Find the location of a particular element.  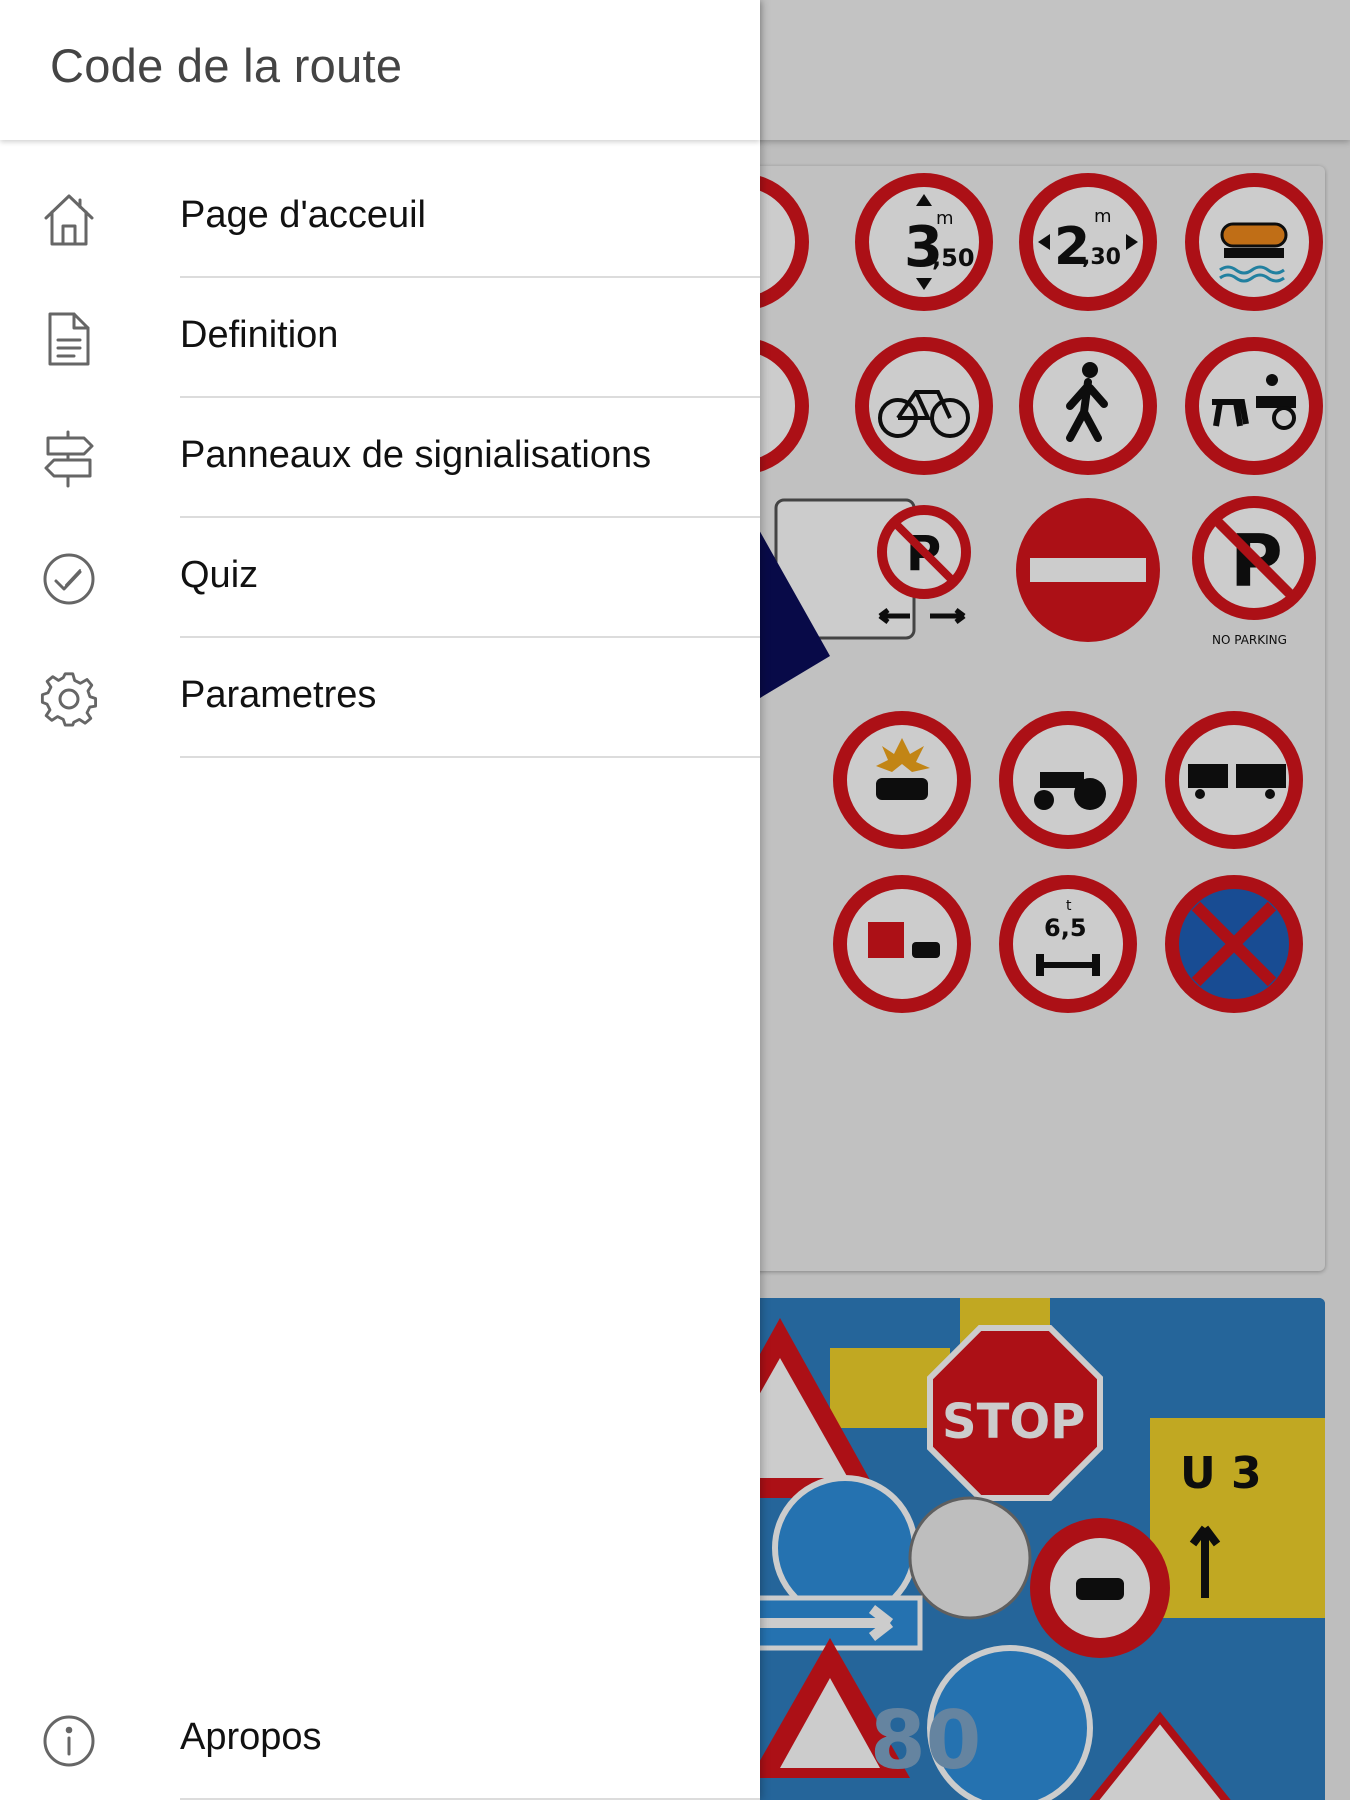

drawer-header: Code de la route is located at coordinates (380, 70).